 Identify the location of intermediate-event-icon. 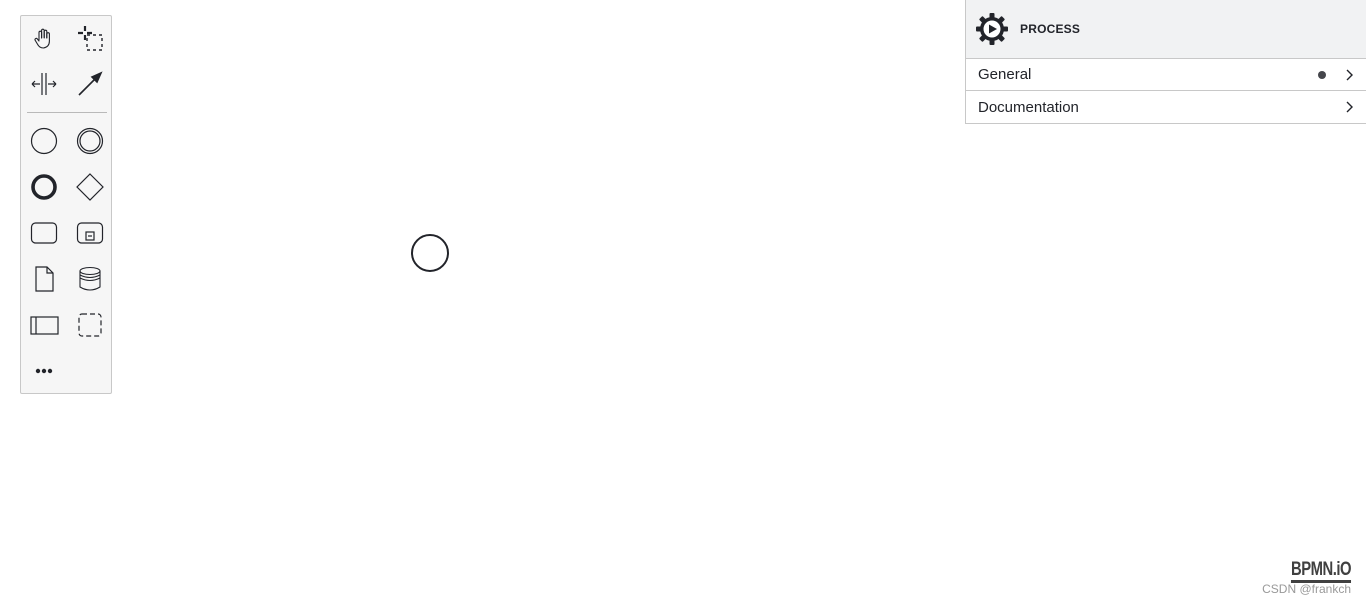
(90, 141).